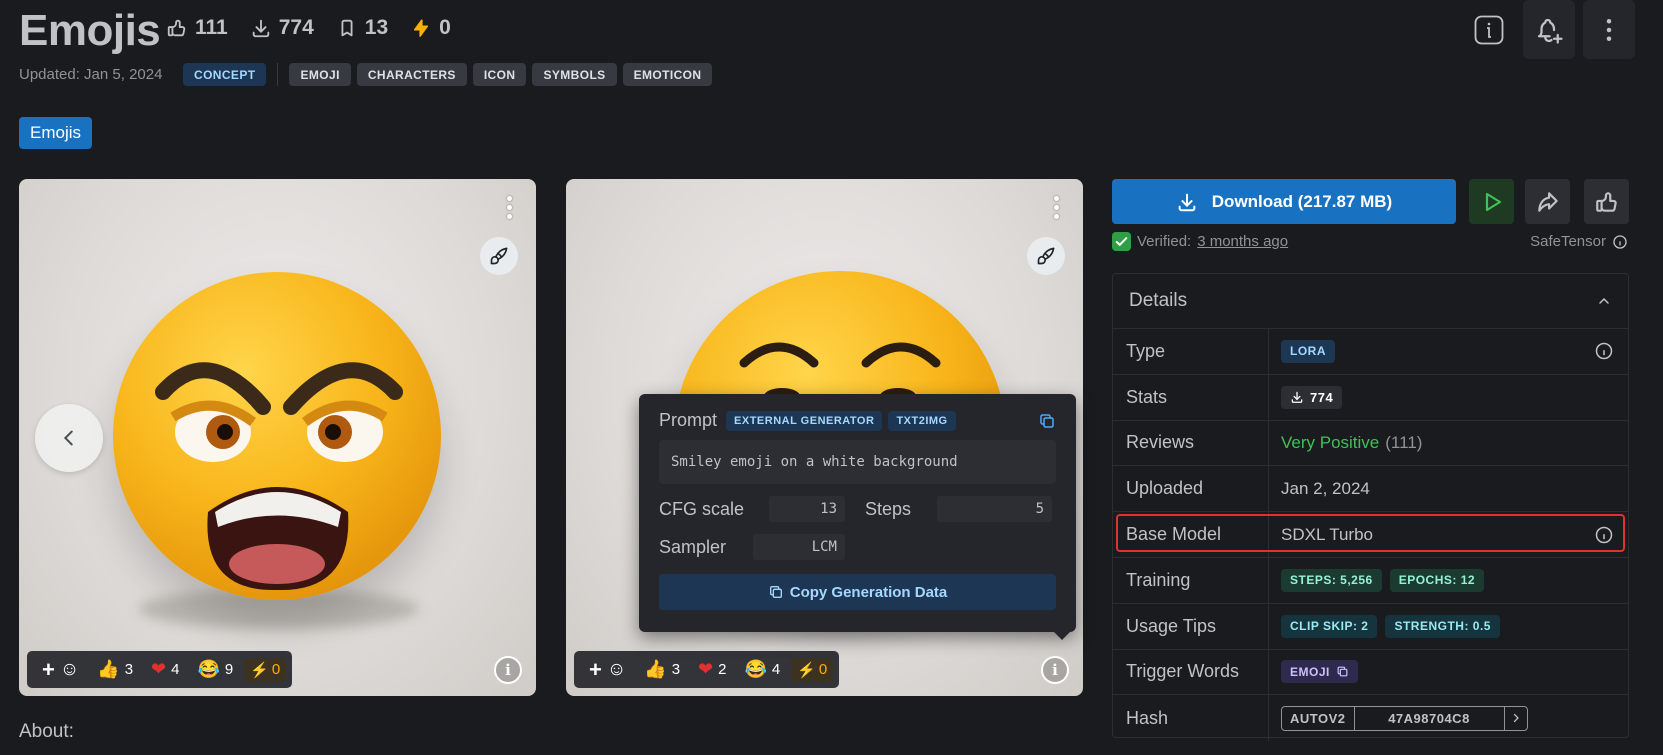 The image size is (1663, 755). What do you see at coordinates (1158, 300) in the screenshot?
I see `details-title: Details` at bounding box center [1158, 300].